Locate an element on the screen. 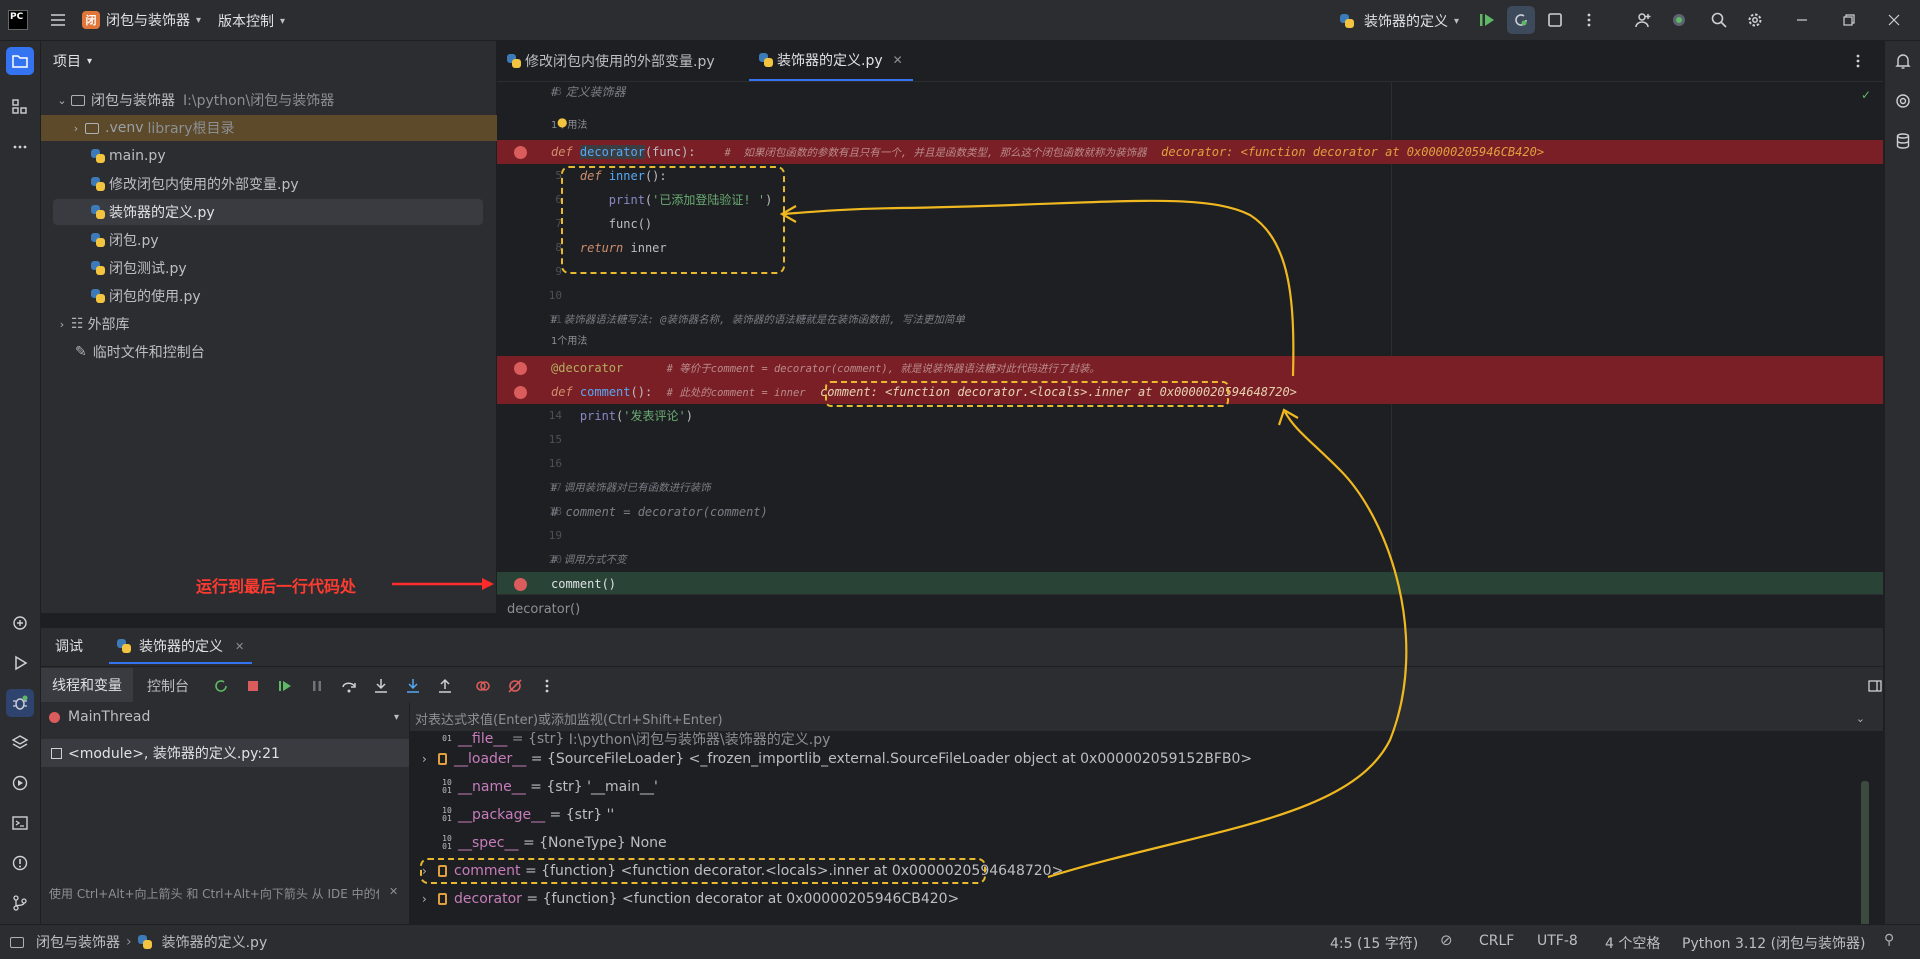  rerun-icon is located at coordinates (221, 686).